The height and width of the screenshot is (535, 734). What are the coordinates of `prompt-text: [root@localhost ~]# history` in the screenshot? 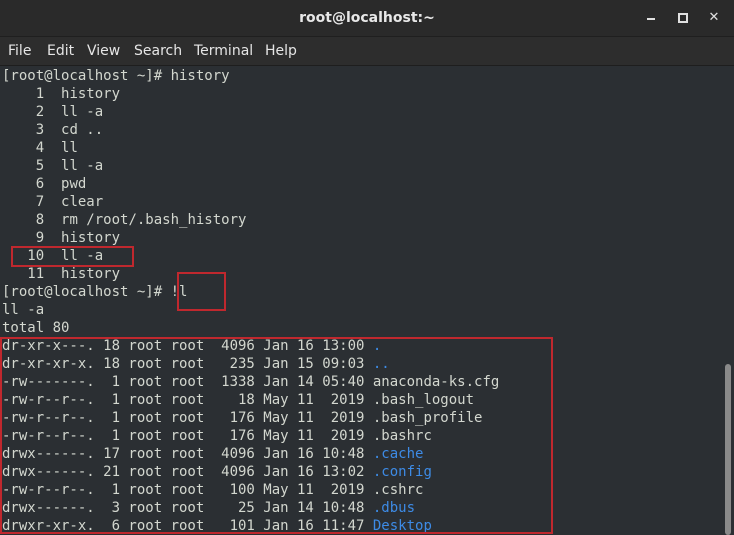 It's located at (116, 76).